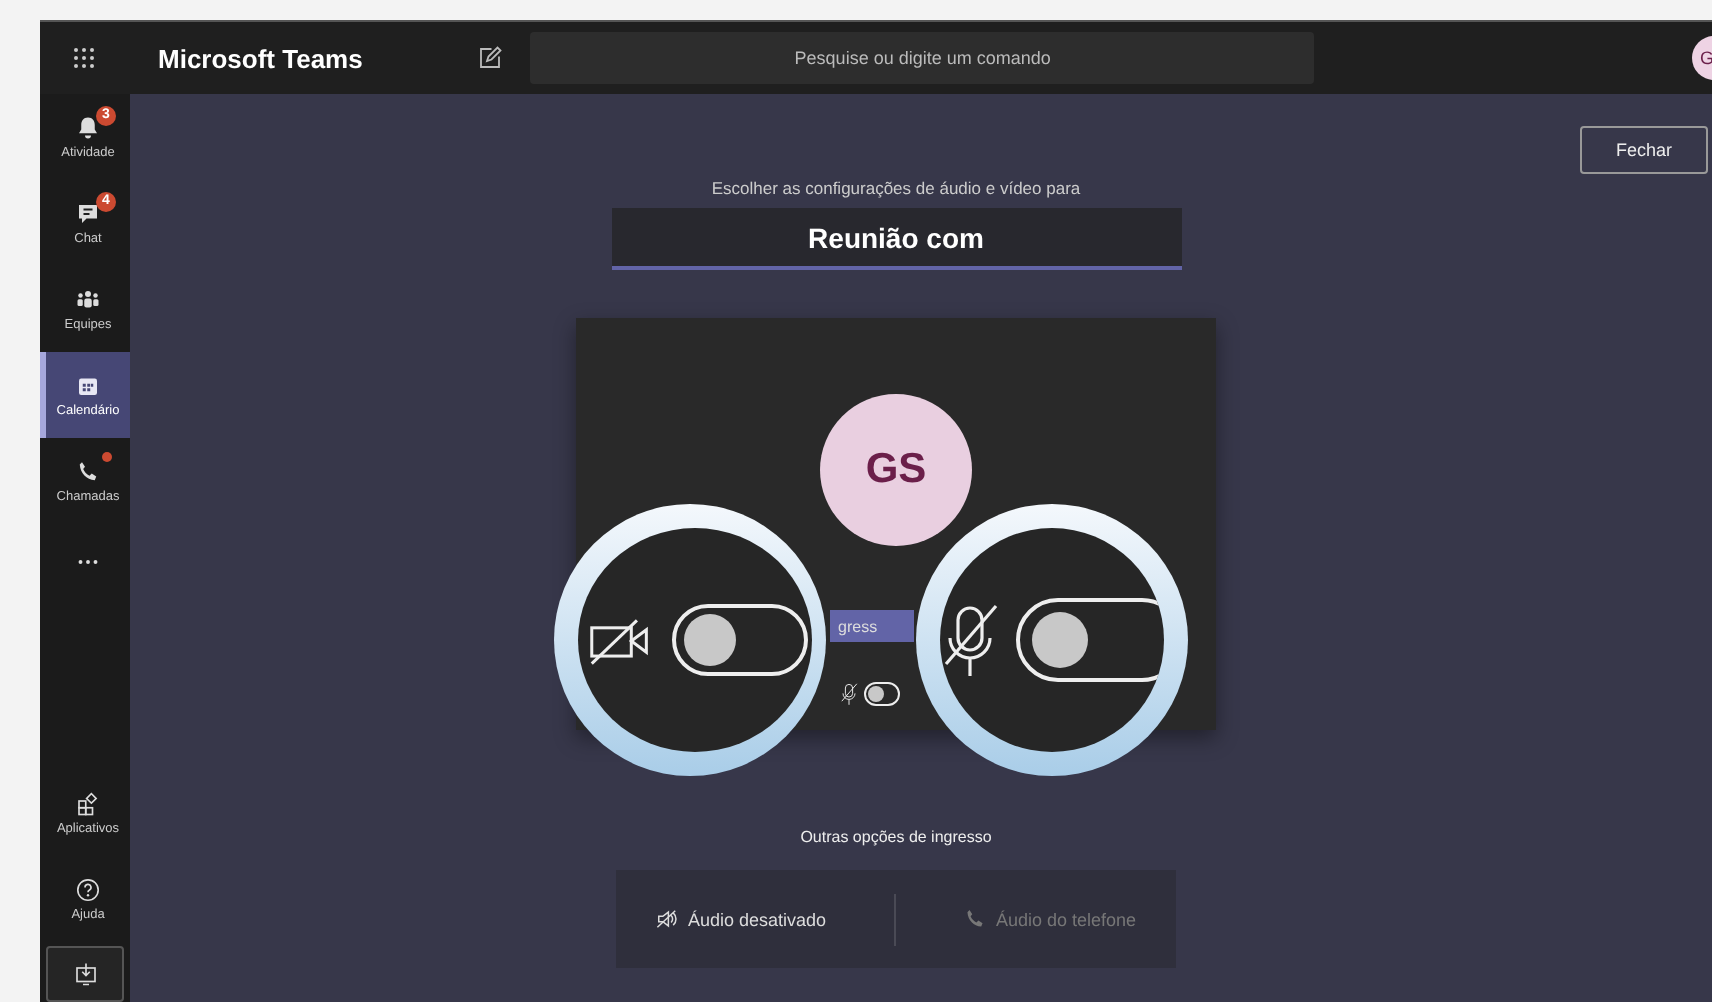 The image size is (1712, 1002). Describe the element at coordinates (88, 299) in the screenshot. I see `people-icon` at that location.